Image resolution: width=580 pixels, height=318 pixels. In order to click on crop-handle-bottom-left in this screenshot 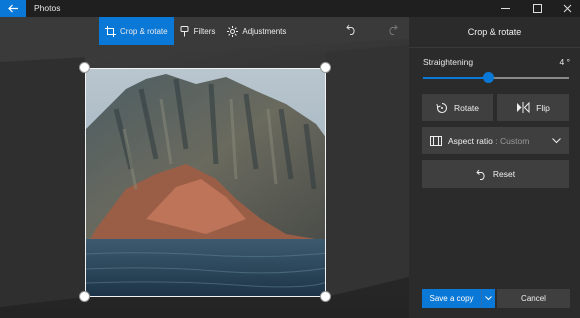, I will do `click(84, 296)`.